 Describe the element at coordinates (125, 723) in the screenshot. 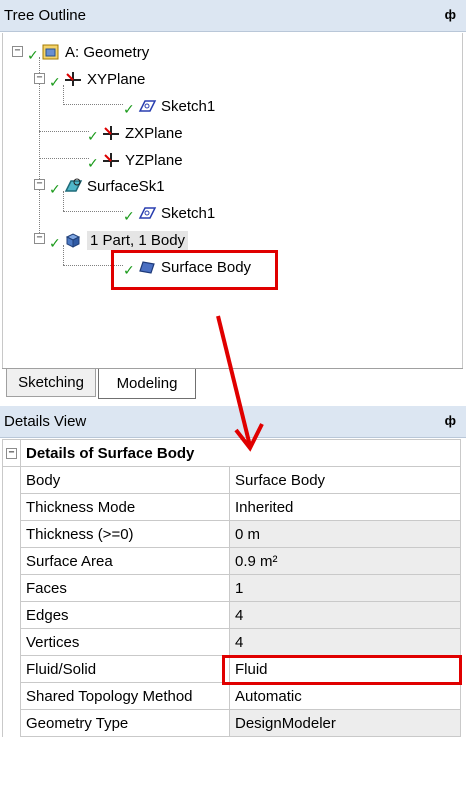

I see `property-label: Geometry Type` at that location.